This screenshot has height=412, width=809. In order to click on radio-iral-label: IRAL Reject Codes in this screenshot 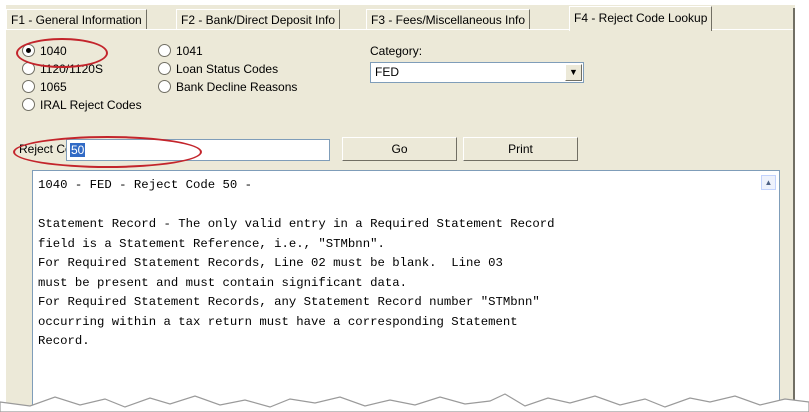, I will do `click(91, 105)`.